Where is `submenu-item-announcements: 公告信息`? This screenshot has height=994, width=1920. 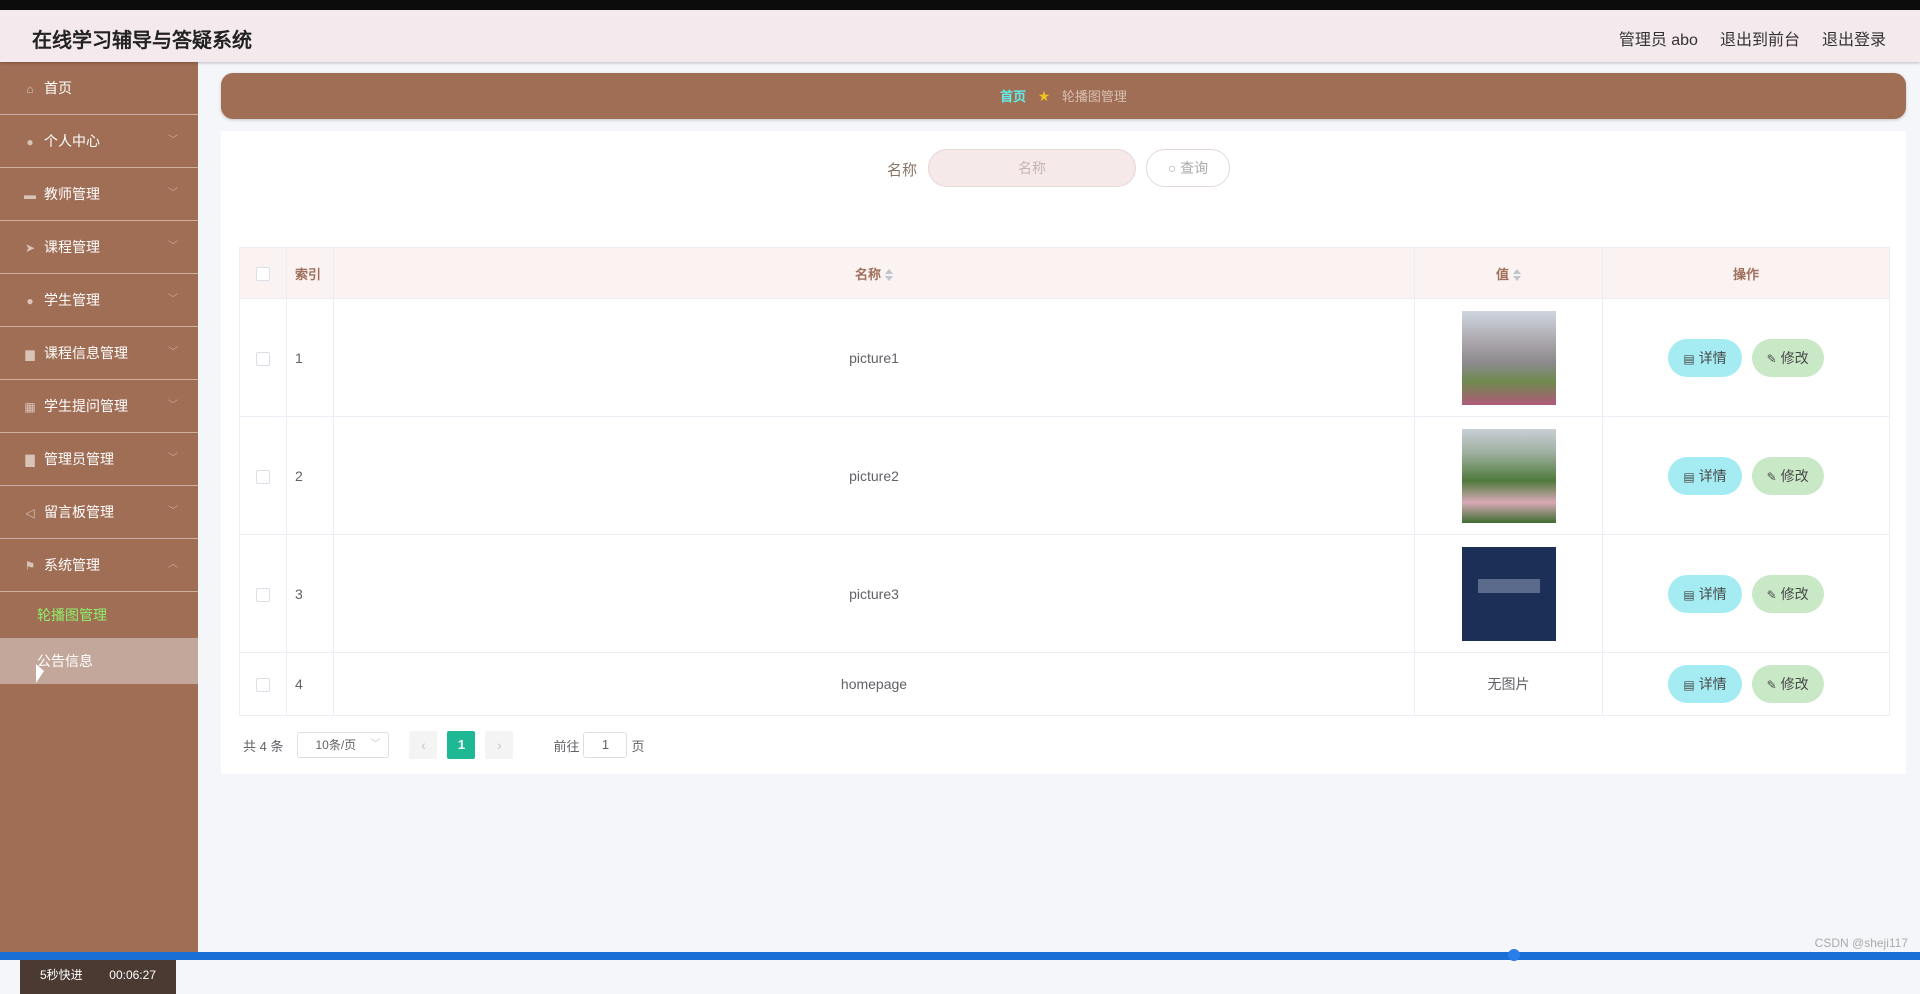 submenu-item-announcements: 公告信息 is located at coordinates (99, 661).